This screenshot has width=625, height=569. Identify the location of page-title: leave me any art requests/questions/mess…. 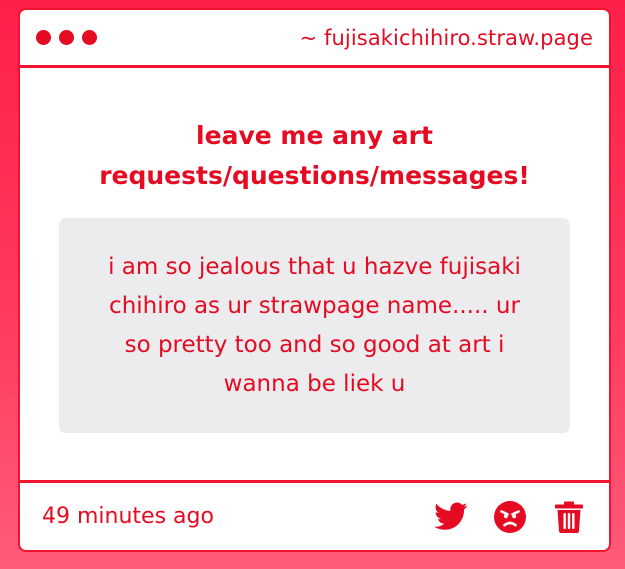
(314, 156).